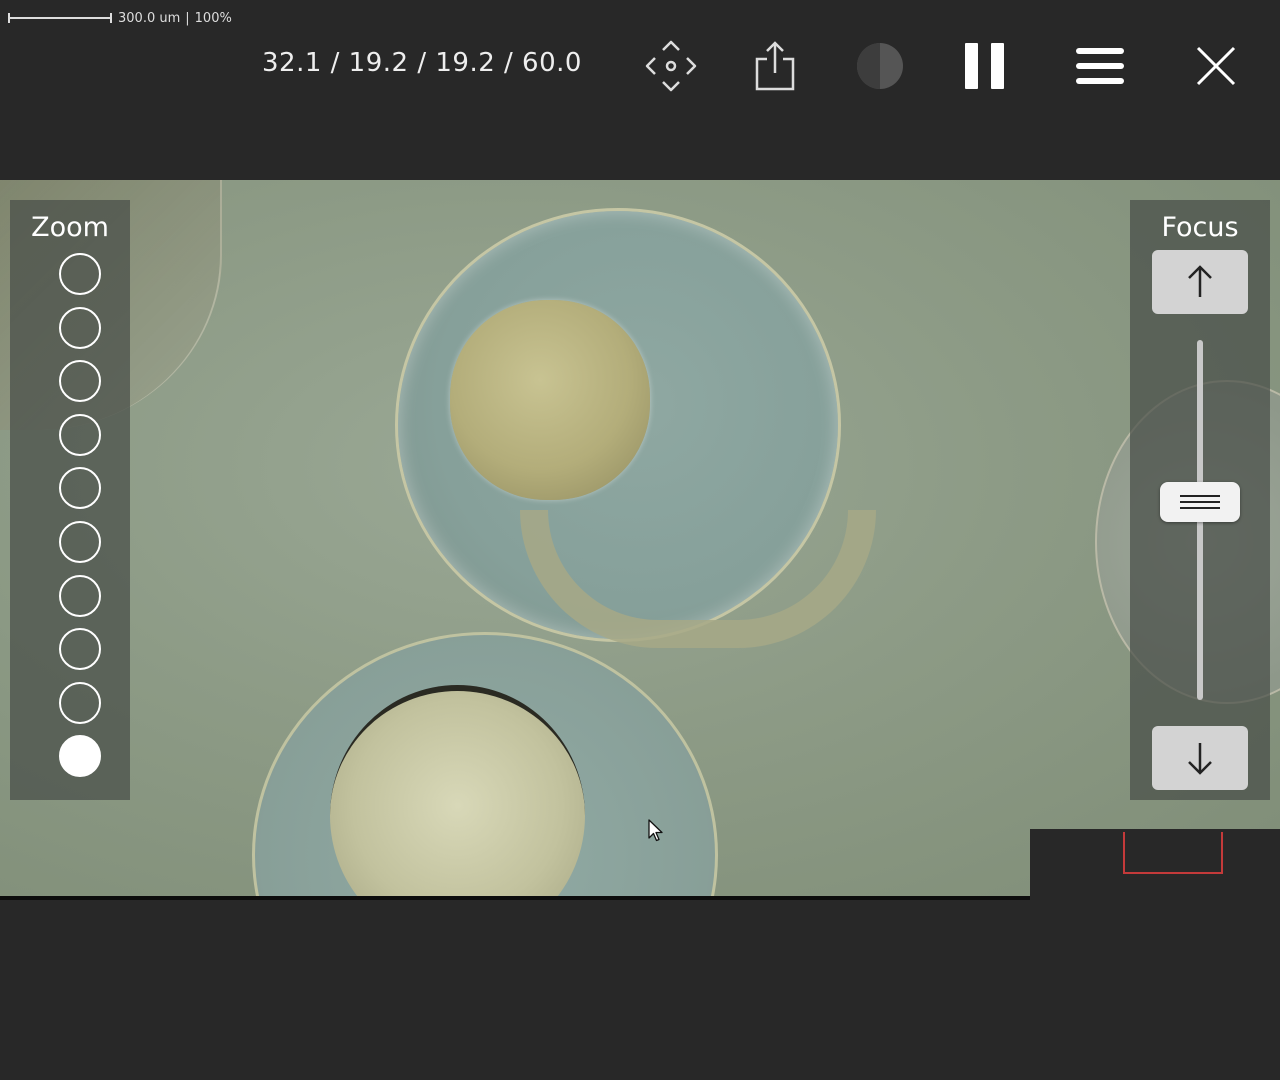 This screenshot has width=1280, height=1080. I want to click on focus-panel: Focus, so click(1200, 500).